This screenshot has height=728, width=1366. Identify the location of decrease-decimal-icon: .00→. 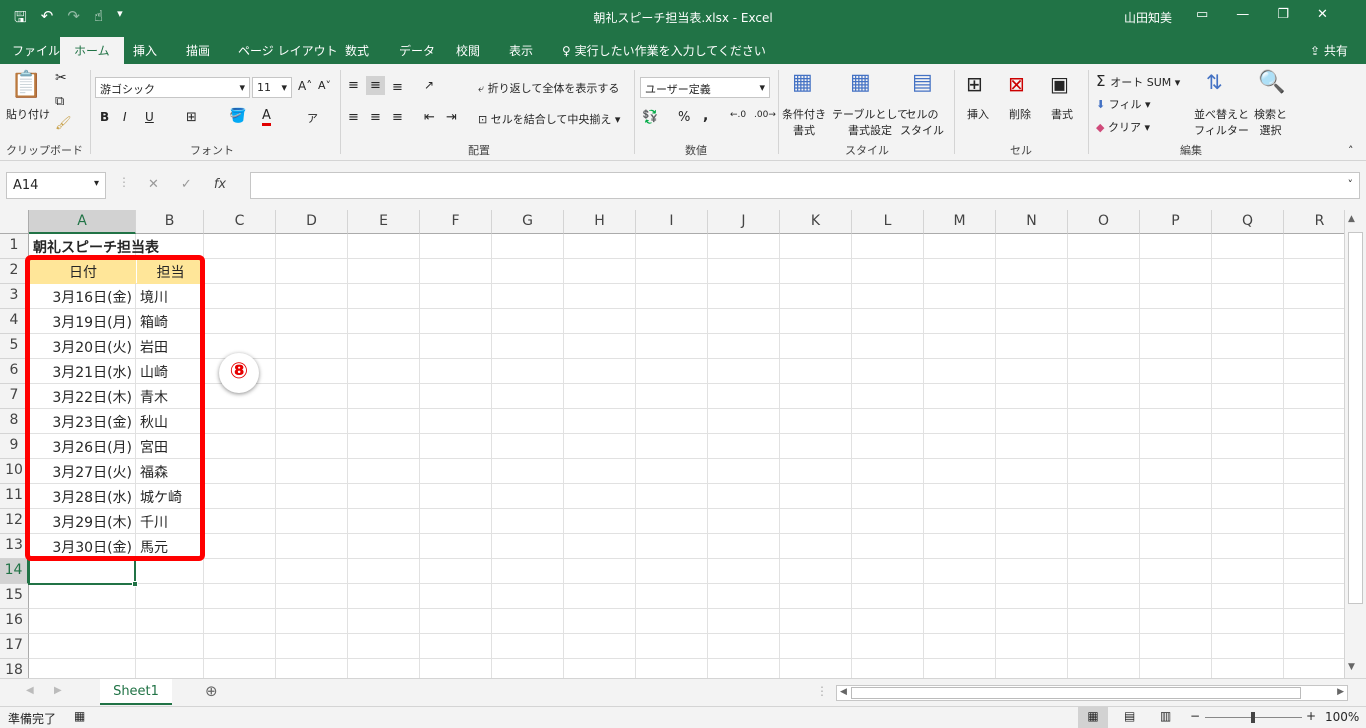
(765, 115).